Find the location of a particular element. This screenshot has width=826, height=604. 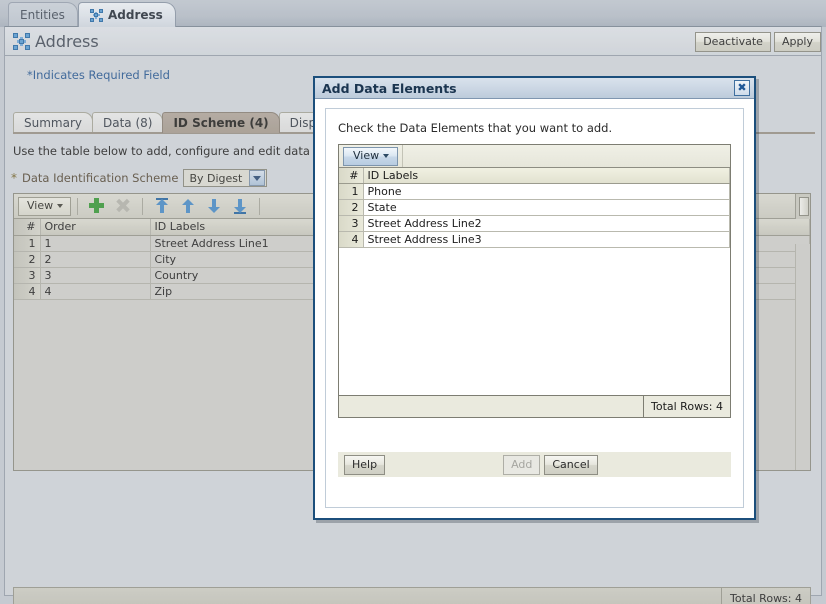

table-vertical-scrollbar is located at coordinates (802, 206).